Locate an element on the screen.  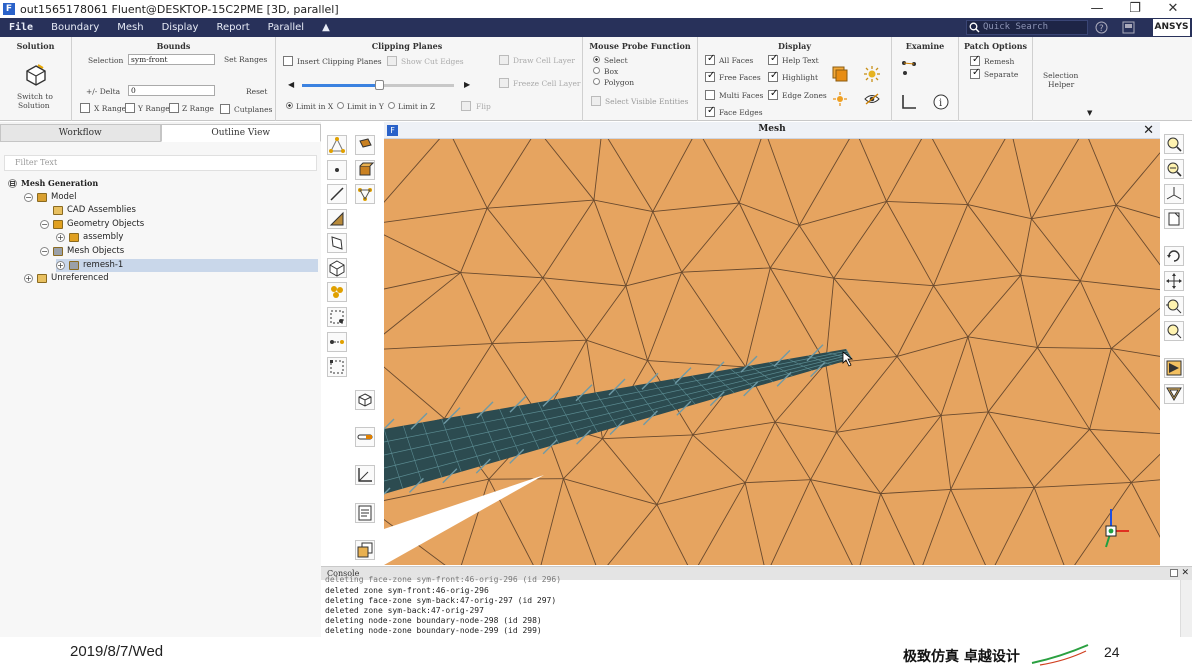
info-icon: i is located at coordinates (941, 102).